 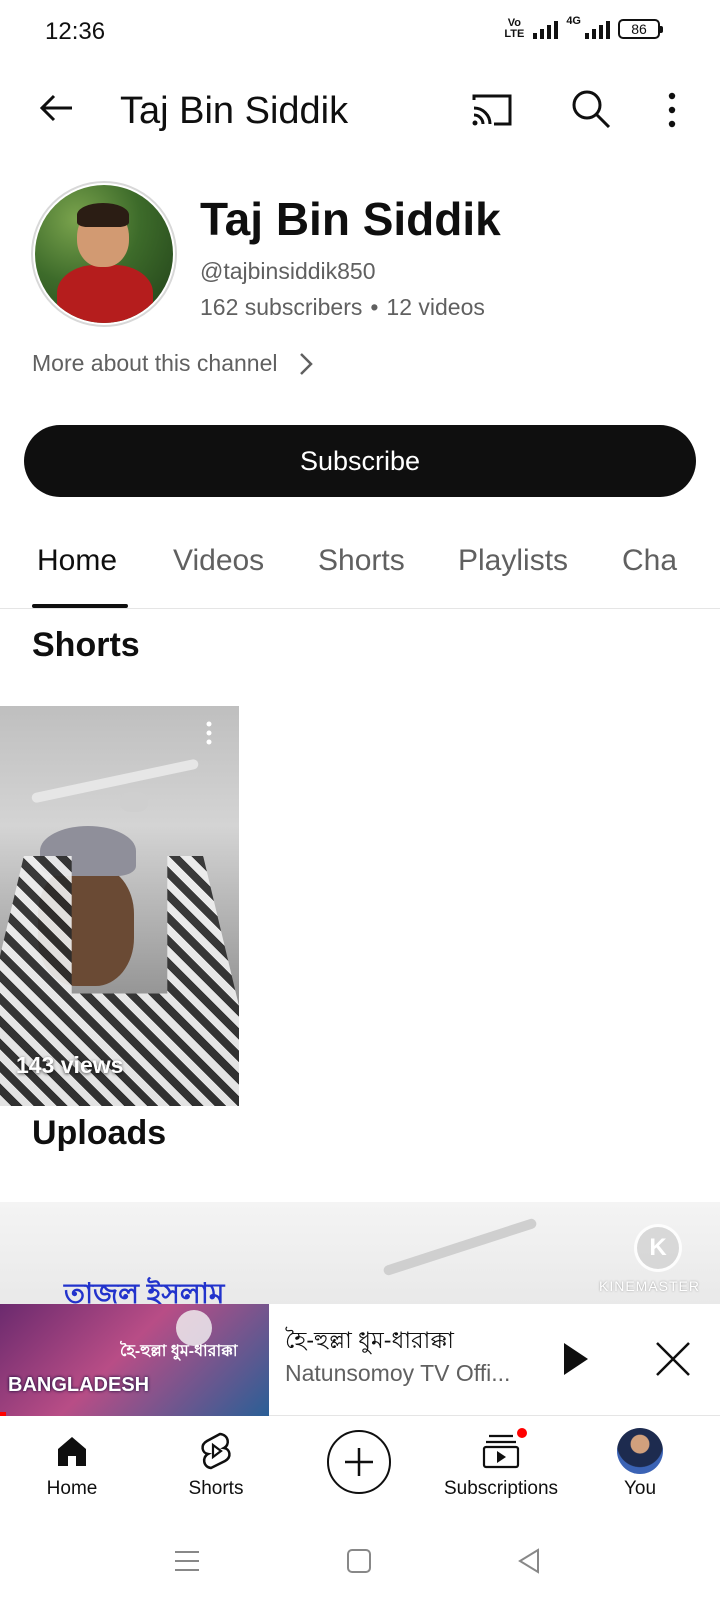 What do you see at coordinates (77, 561) in the screenshot?
I see `tab-home: Home` at bounding box center [77, 561].